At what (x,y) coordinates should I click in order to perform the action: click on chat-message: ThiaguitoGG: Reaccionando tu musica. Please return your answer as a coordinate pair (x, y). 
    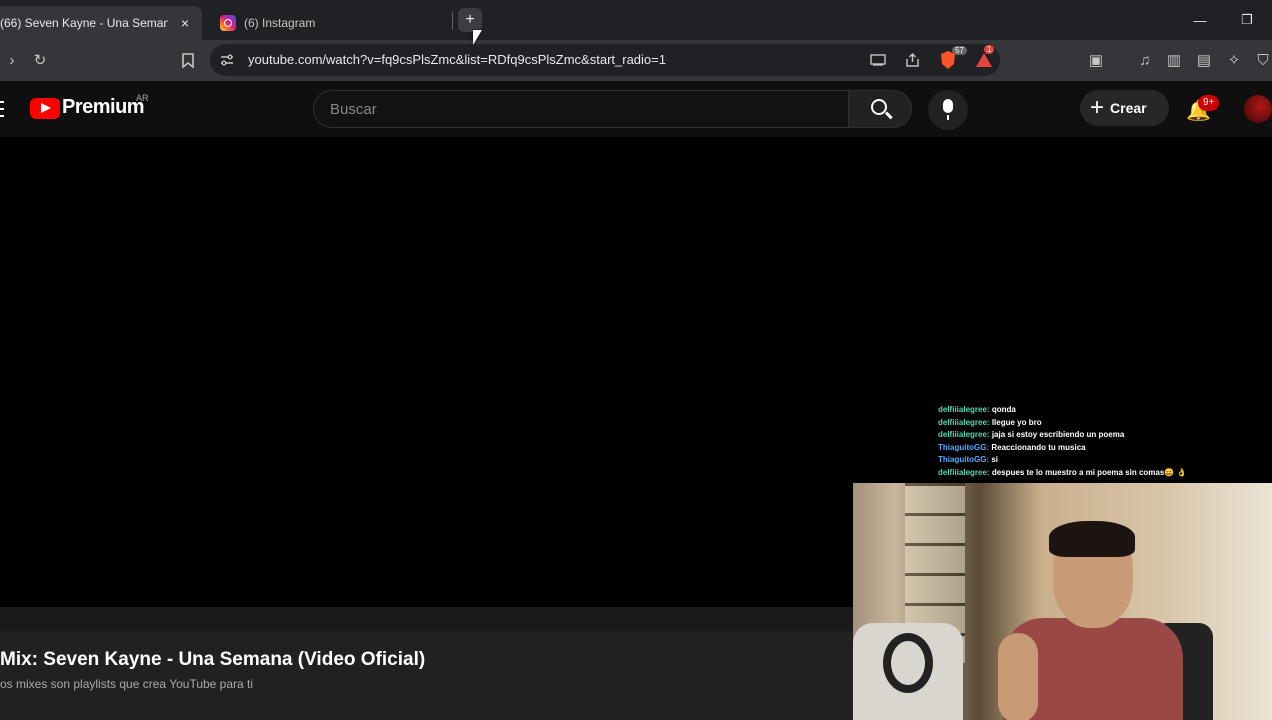
    Looking at the image, I should click on (1103, 448).